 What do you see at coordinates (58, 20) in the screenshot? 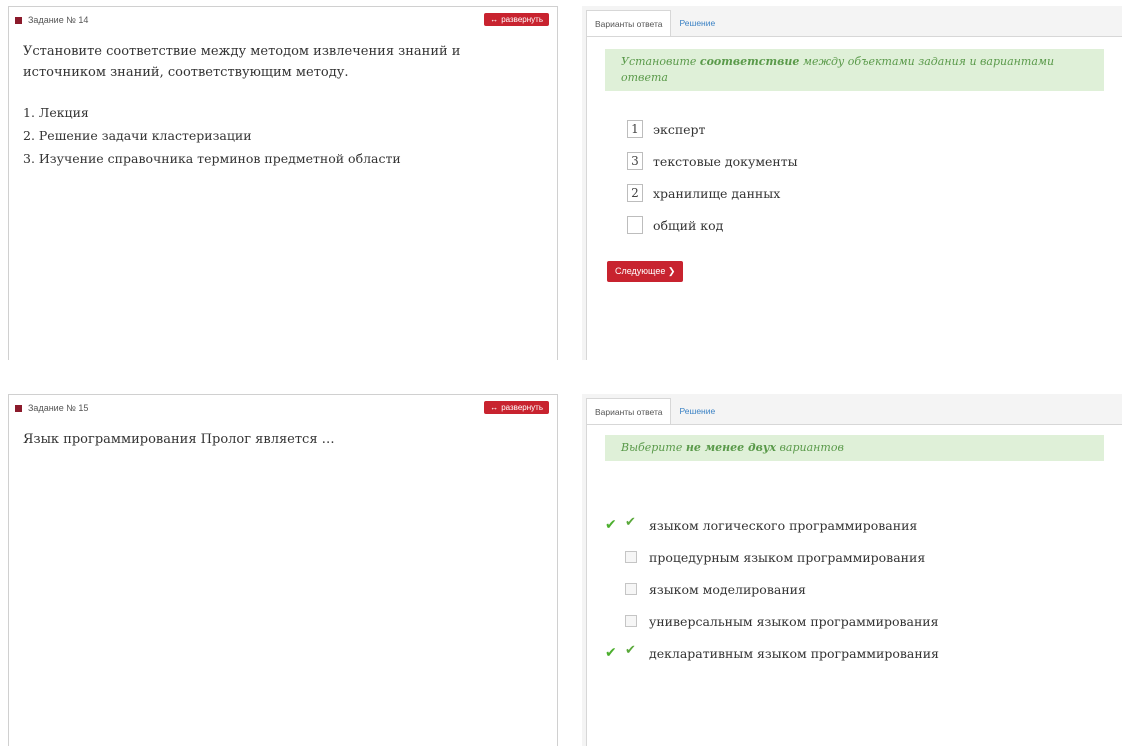
I see `task-title: Задание № 14` at bounding box center [58, 20].